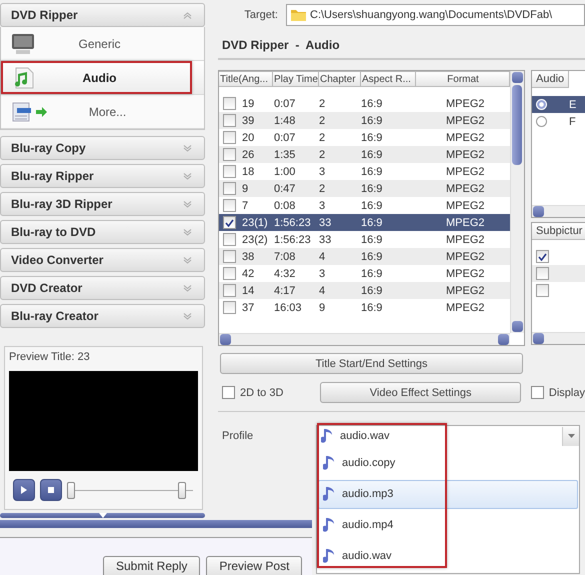 The width and height of the screenshot is (585, 575). I want to click on play-icon, so click(24, 490).